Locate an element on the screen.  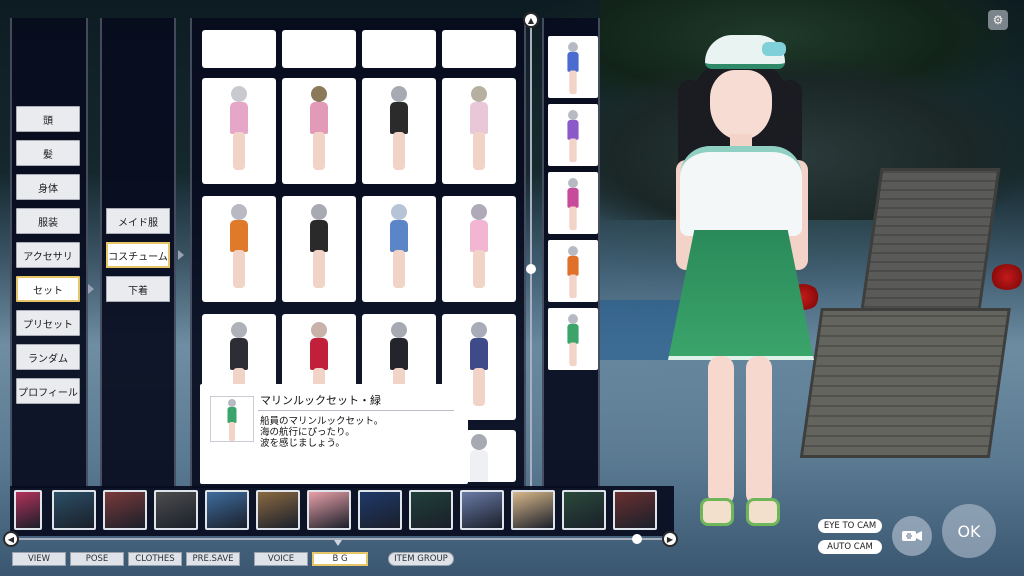
face is located at coordinates (741, 105).